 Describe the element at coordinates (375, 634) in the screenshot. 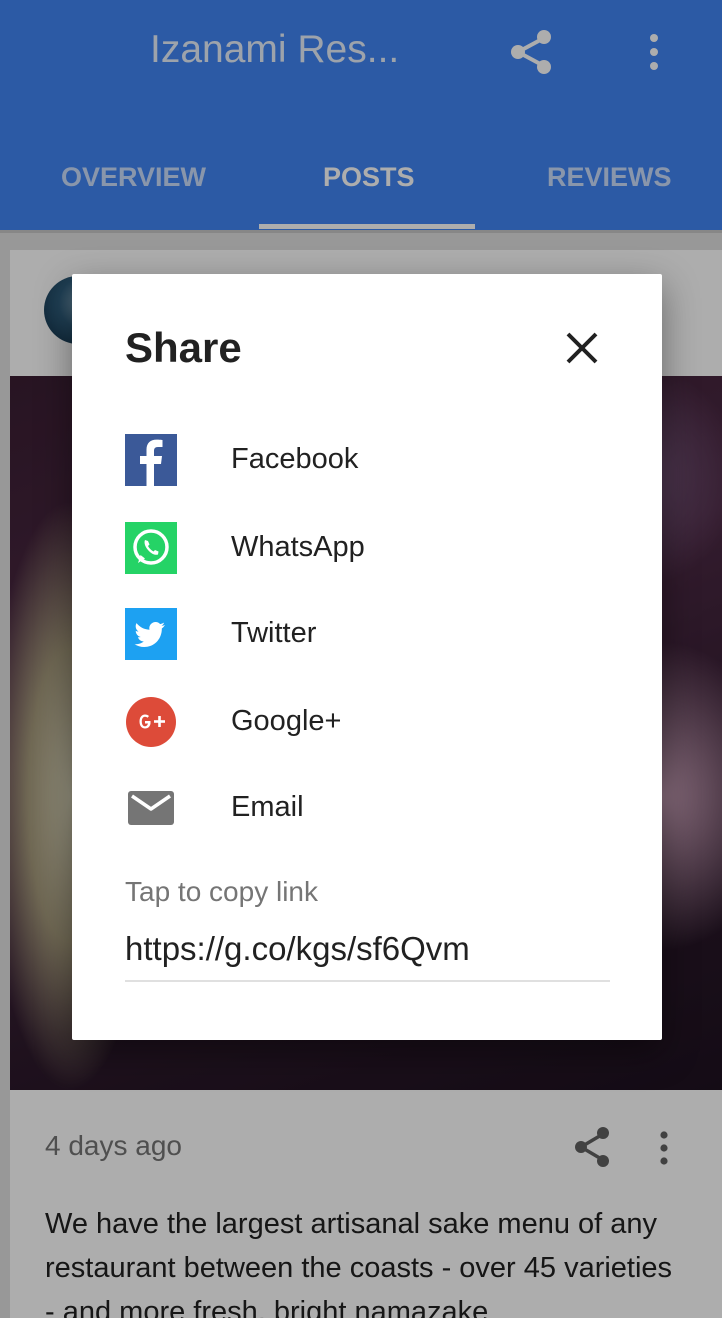

I see `share-twitter-button: Twitter` at that location.